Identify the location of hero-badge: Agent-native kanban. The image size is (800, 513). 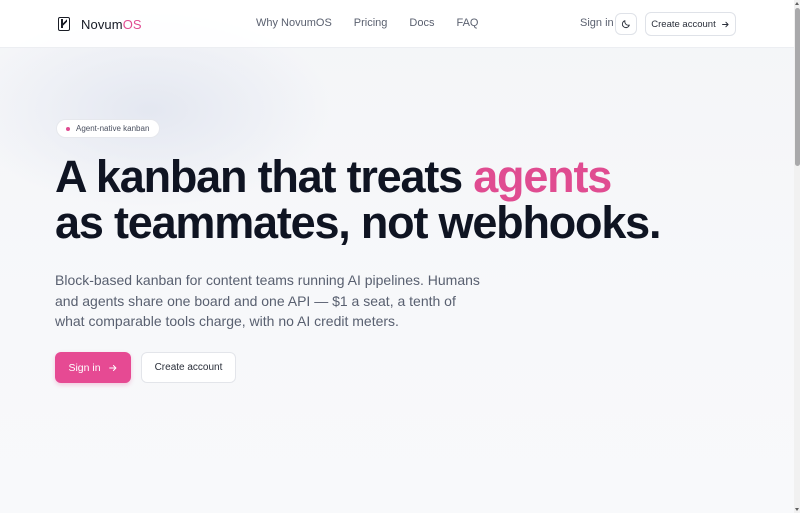
(108, 128).